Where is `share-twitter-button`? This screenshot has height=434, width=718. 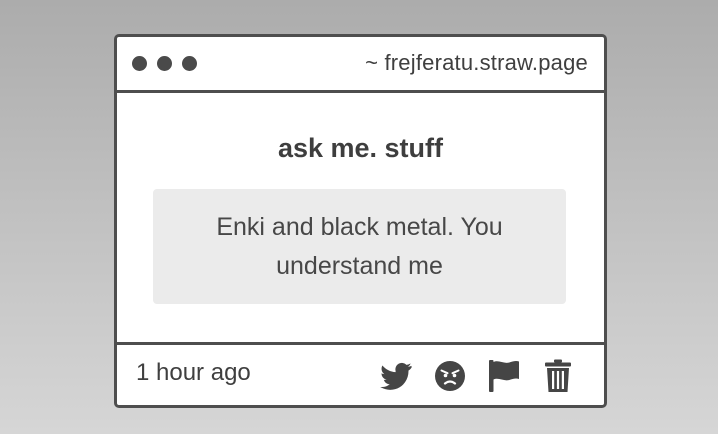
share-twitter-button is located at coordinates (396, 376).